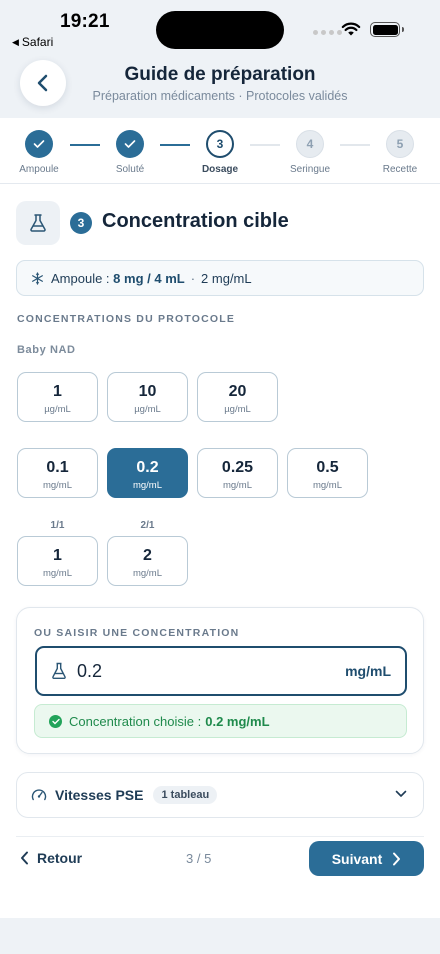  Describe the element at coordinates (237, 391) in the screenshot. I see `chip-value: 20` at that location.